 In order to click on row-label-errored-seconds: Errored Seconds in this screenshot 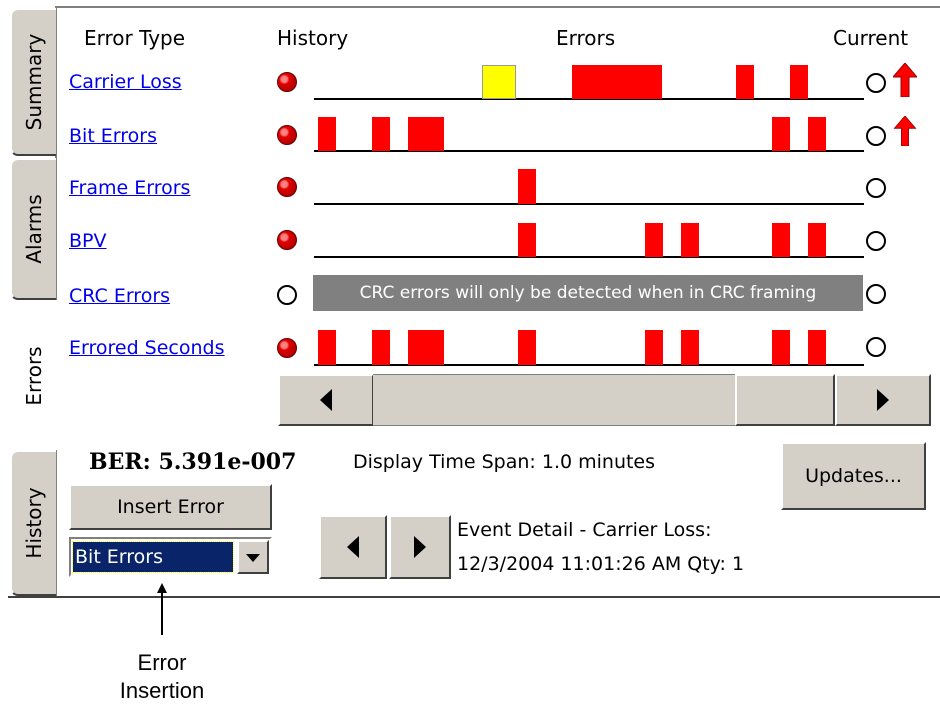, I will do `click(147, 348)`.